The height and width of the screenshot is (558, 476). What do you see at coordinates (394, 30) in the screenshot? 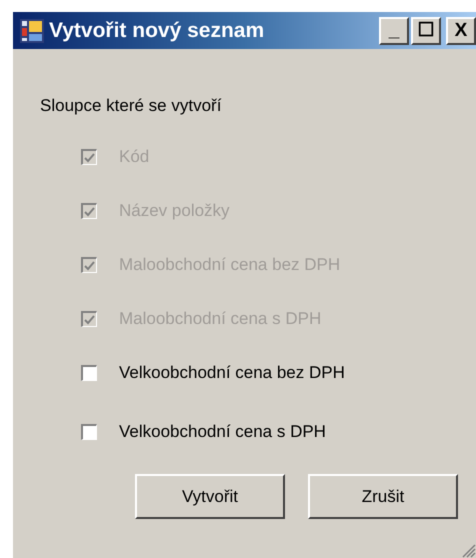
I see `minimize-button: _` at bounding box center [394, 30].